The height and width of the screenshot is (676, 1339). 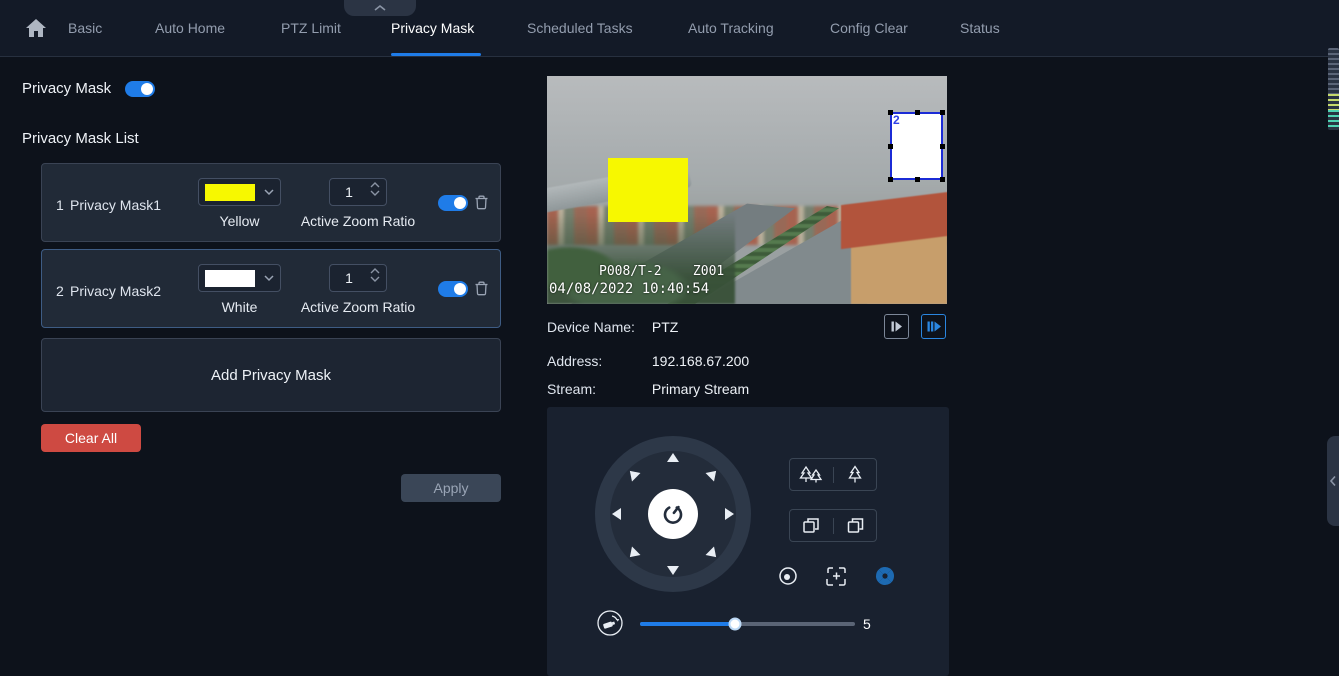 What do you see at coordinates (890, 146) in the screenshot?
I see `resize-handle-mid-left` at bounding box center [890, 146].